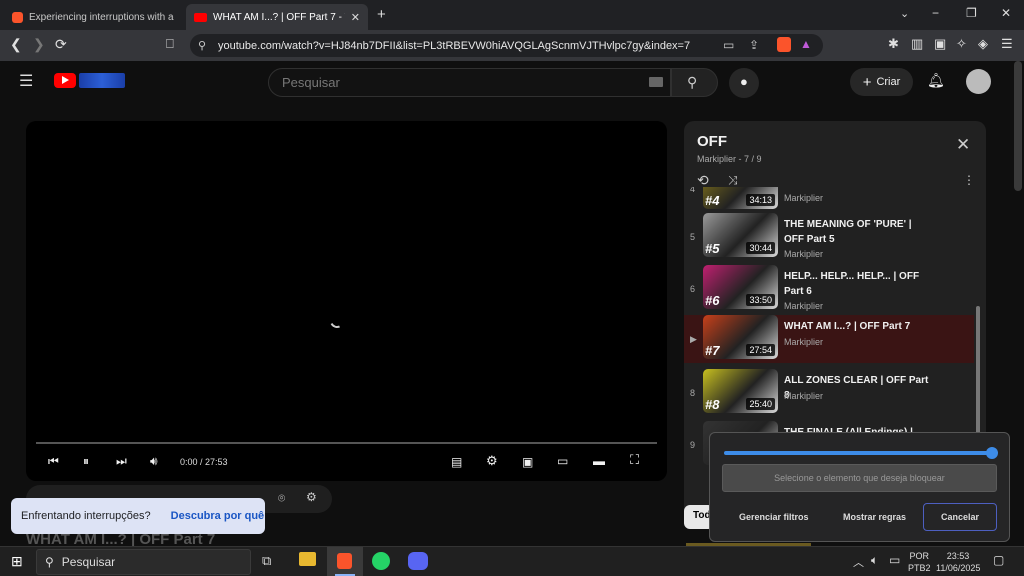 The image size is (1024, 576). What do you see at coordinates (935, 13) in the screenshot?
I see `minimize-button: −` at bounding box center [935, 13].